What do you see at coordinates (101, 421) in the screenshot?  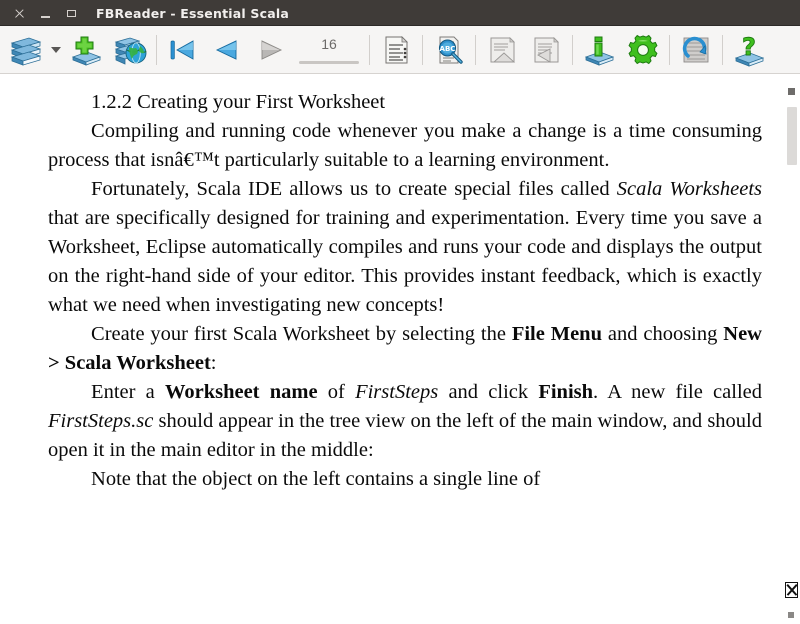 I see `emphasis: FirstSteps.sc` at bounding box center [101, 421].